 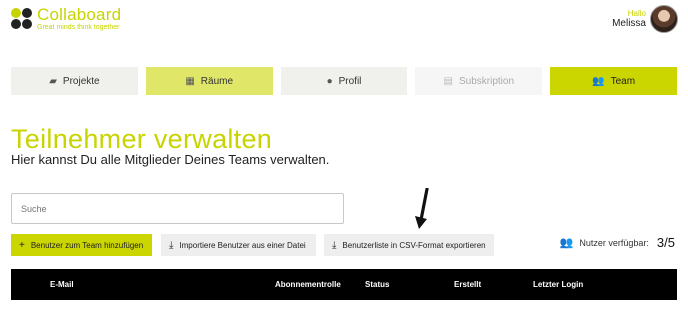 What do you see at coordinates (78, 27) in the screenshot?
I see `brand-tagline: Great minds think together` at bounding box center [78, 27].